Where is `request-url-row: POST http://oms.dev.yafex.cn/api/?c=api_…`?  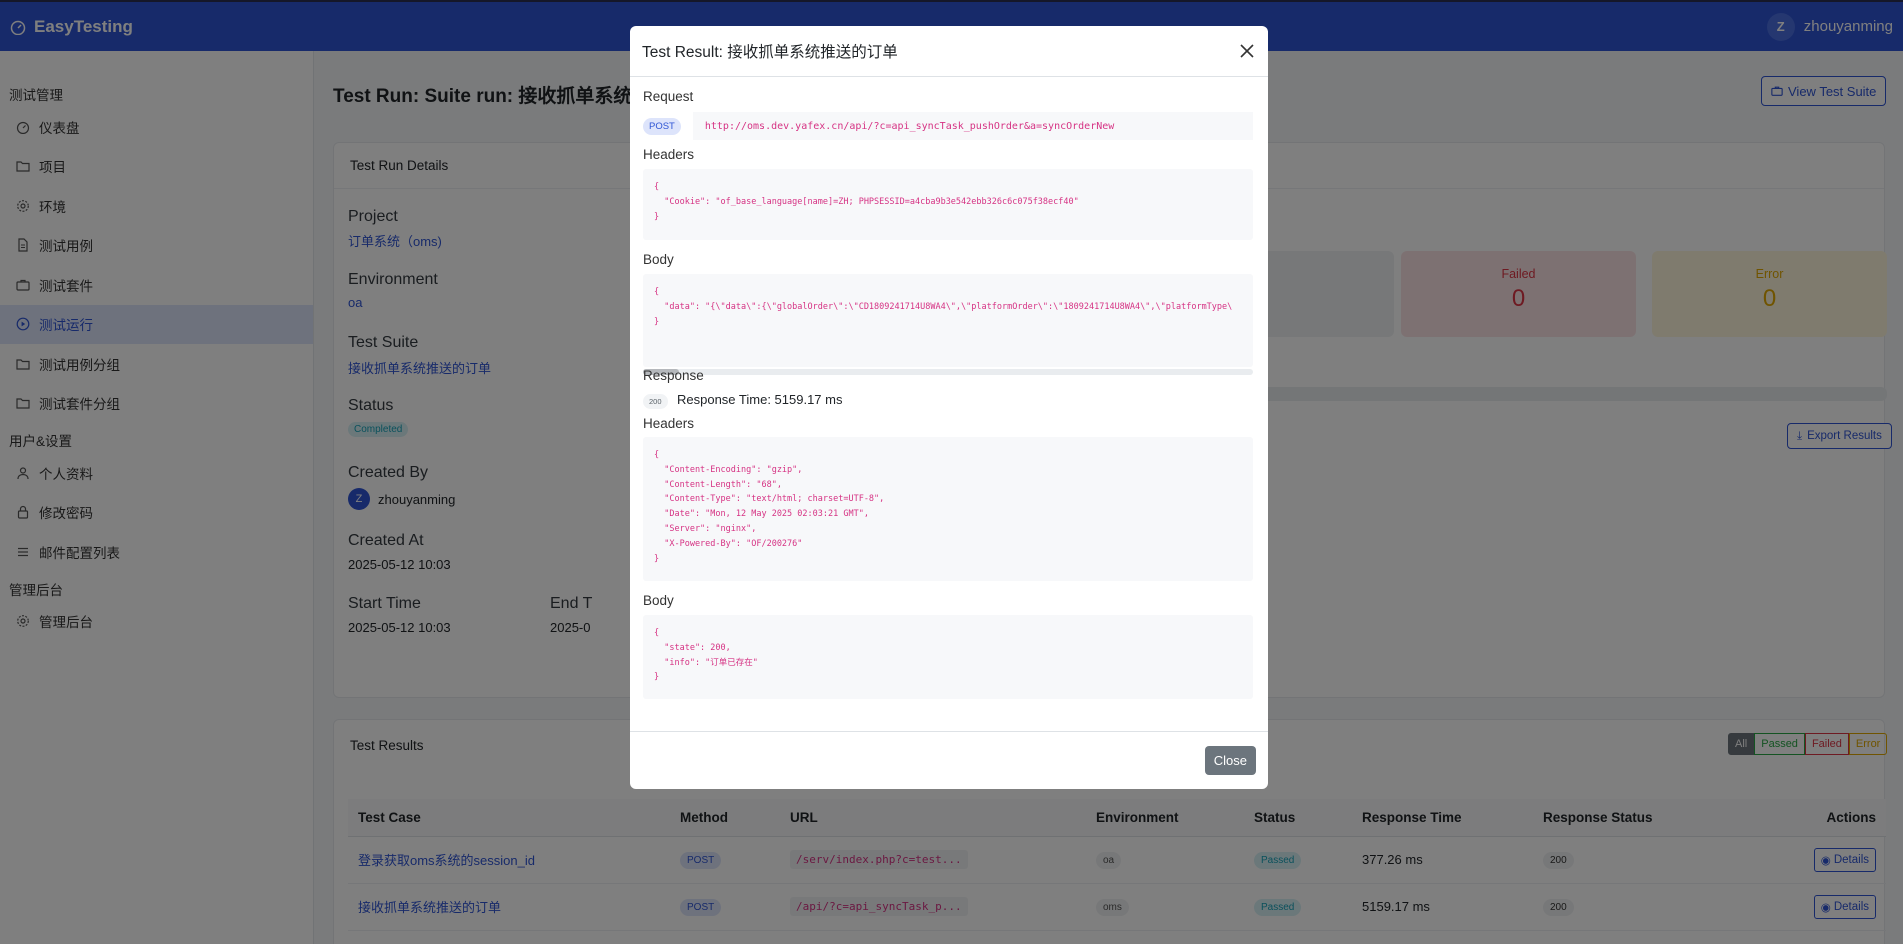 request-url-row: POST http://oms.dev.yafex.cn/api/?c=api_… is located at coordinates (948, 126).